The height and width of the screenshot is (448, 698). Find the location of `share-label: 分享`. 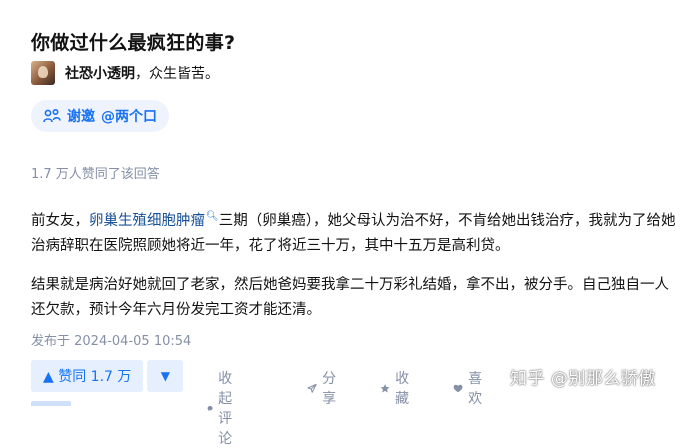

share-label: 分享 is located at coordinates (329, 389).